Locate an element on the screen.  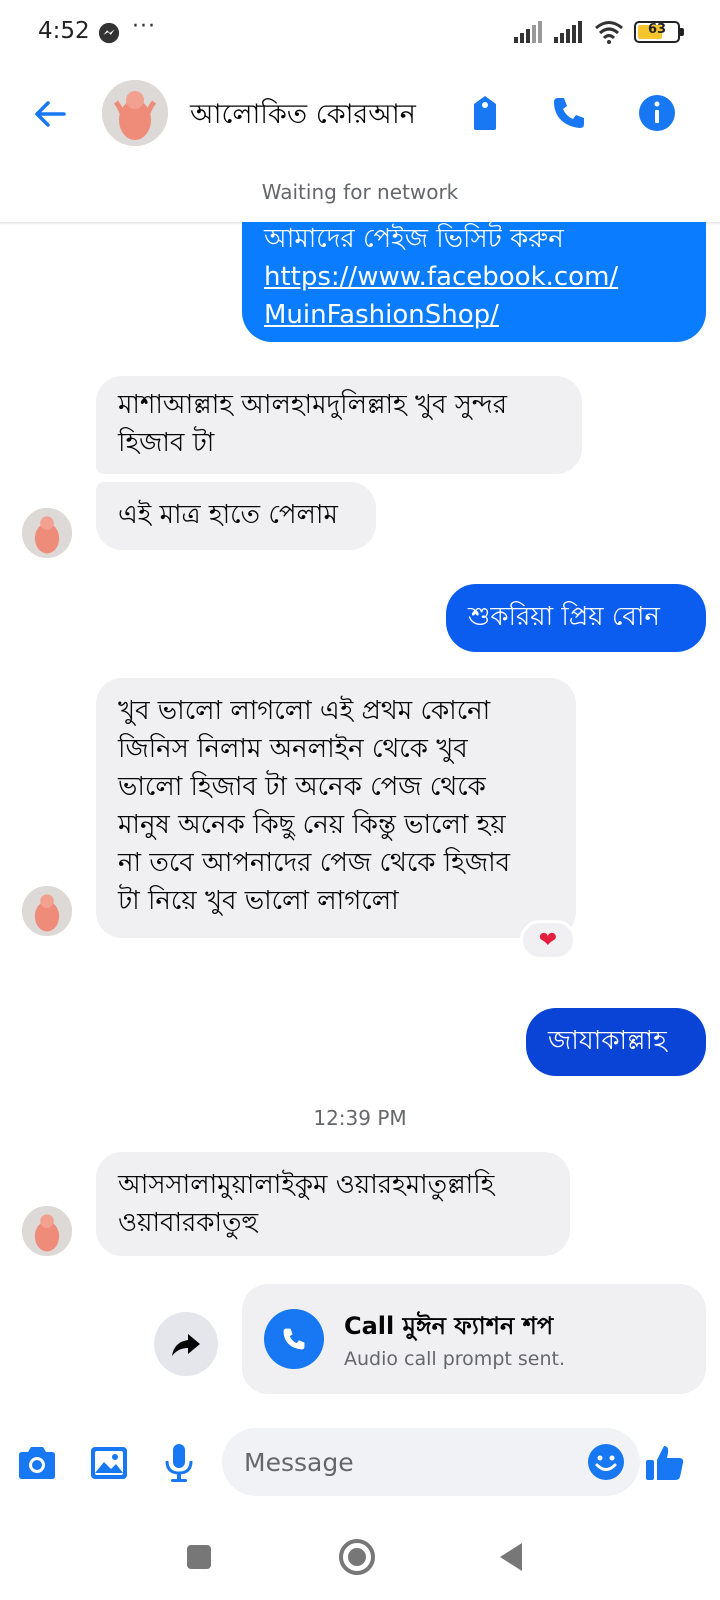
circle-icon is located at coordinates (357, 1557).